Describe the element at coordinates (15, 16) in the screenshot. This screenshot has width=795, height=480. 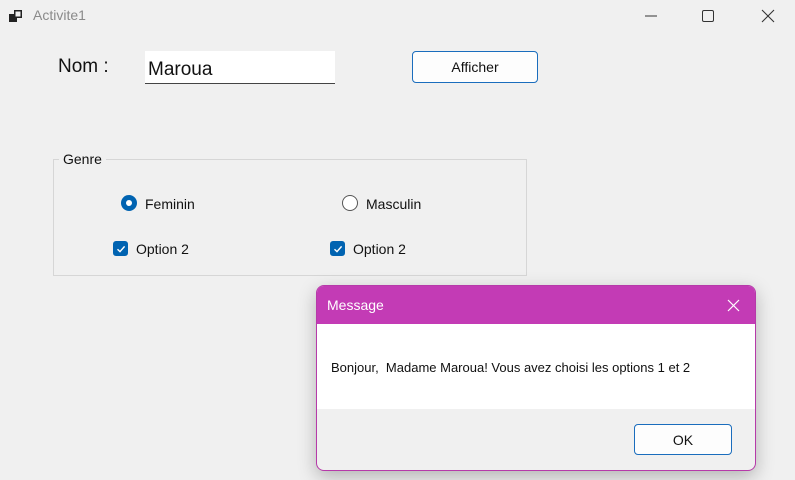
I see `app-window-icon` at that location.